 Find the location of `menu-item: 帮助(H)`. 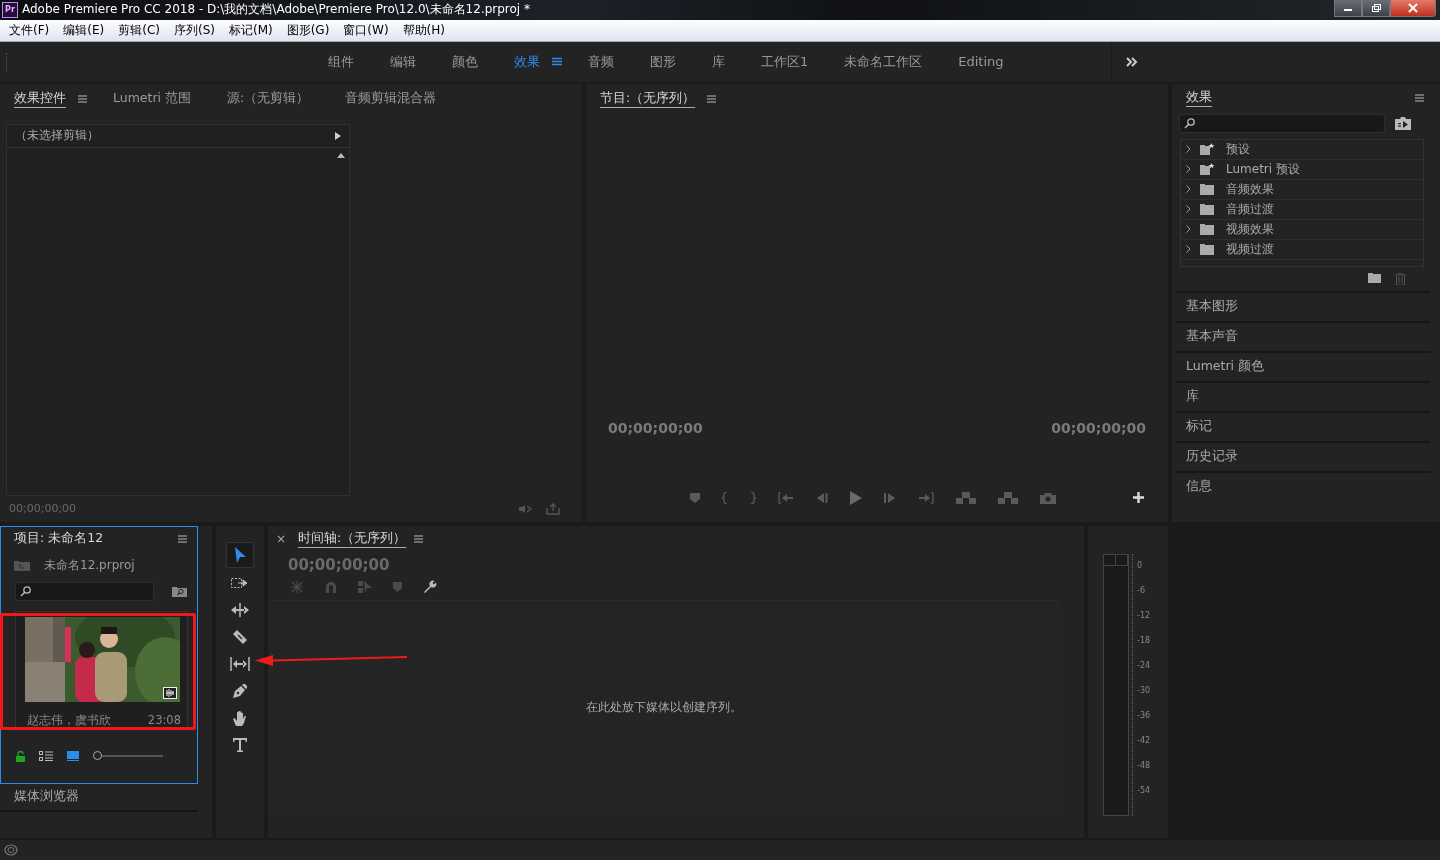

menu-item: 帮助(H) is located at coordinates (423, 30).